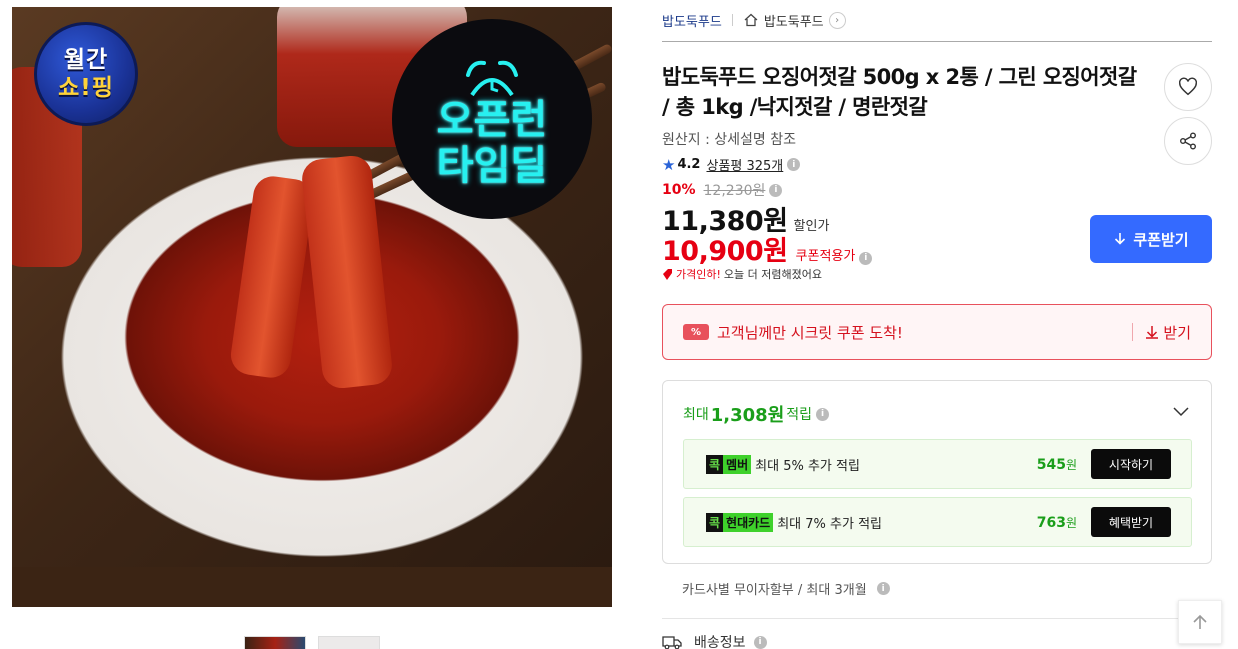 The width and height of the screenshot is (1238, 649). I want to click on member-chip: 콕 멤버, so click(729, 464).